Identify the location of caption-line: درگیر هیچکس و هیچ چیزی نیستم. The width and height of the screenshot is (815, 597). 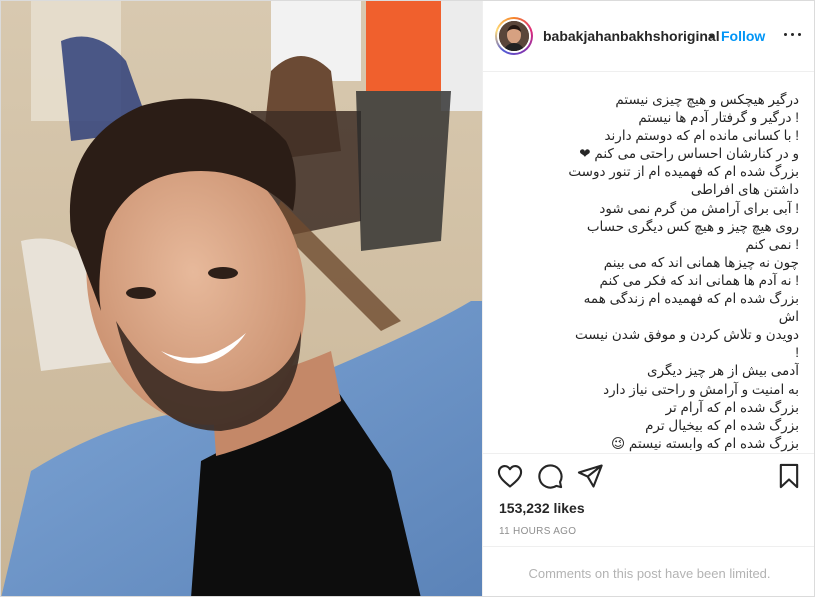
(707, 99).